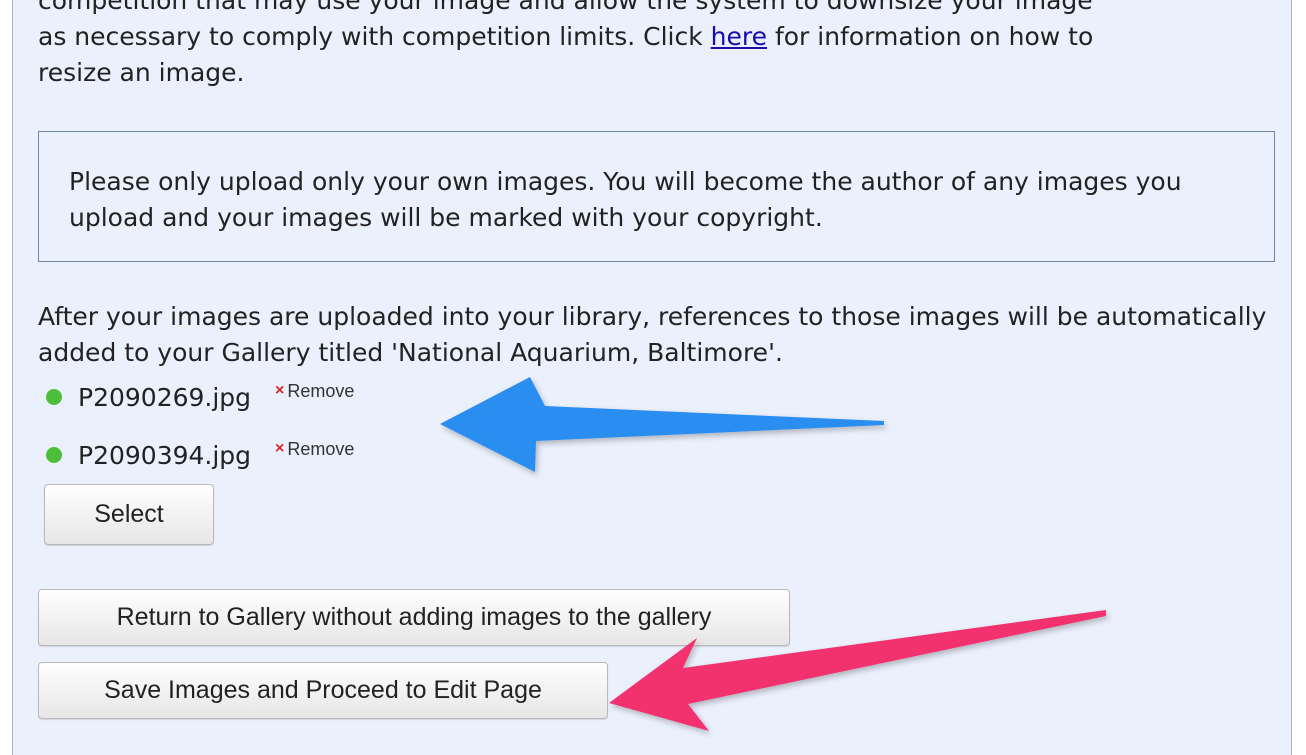 This screenshot has width=1306, height=755. I want to click on file-name: P2090394.jpg, so click(165, 455).